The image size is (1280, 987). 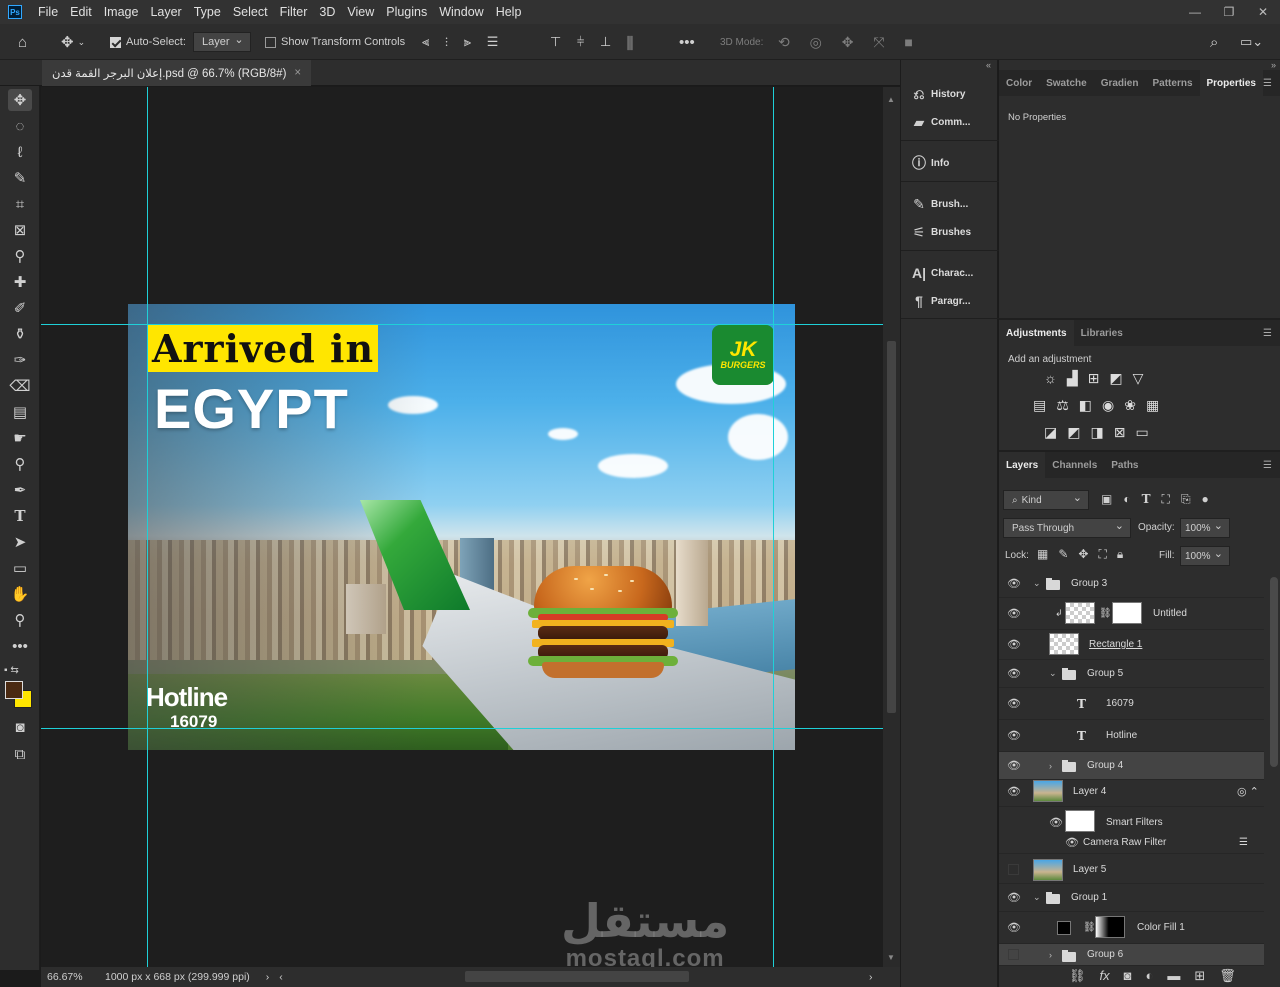 What do you see at coordinates (1166, 499) in the screenshot?
I see `filter-shape-icon: ⛶` at bounding box center [1166, 499].